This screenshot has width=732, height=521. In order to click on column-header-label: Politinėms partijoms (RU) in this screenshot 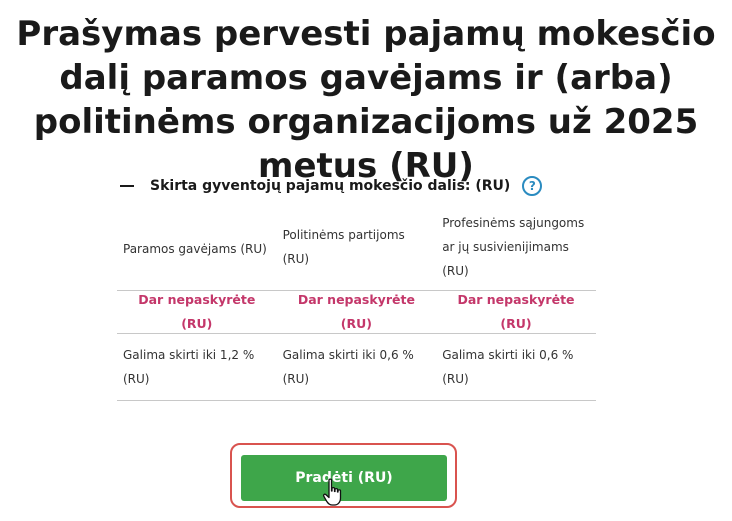, I will do `click(343, 247)`.